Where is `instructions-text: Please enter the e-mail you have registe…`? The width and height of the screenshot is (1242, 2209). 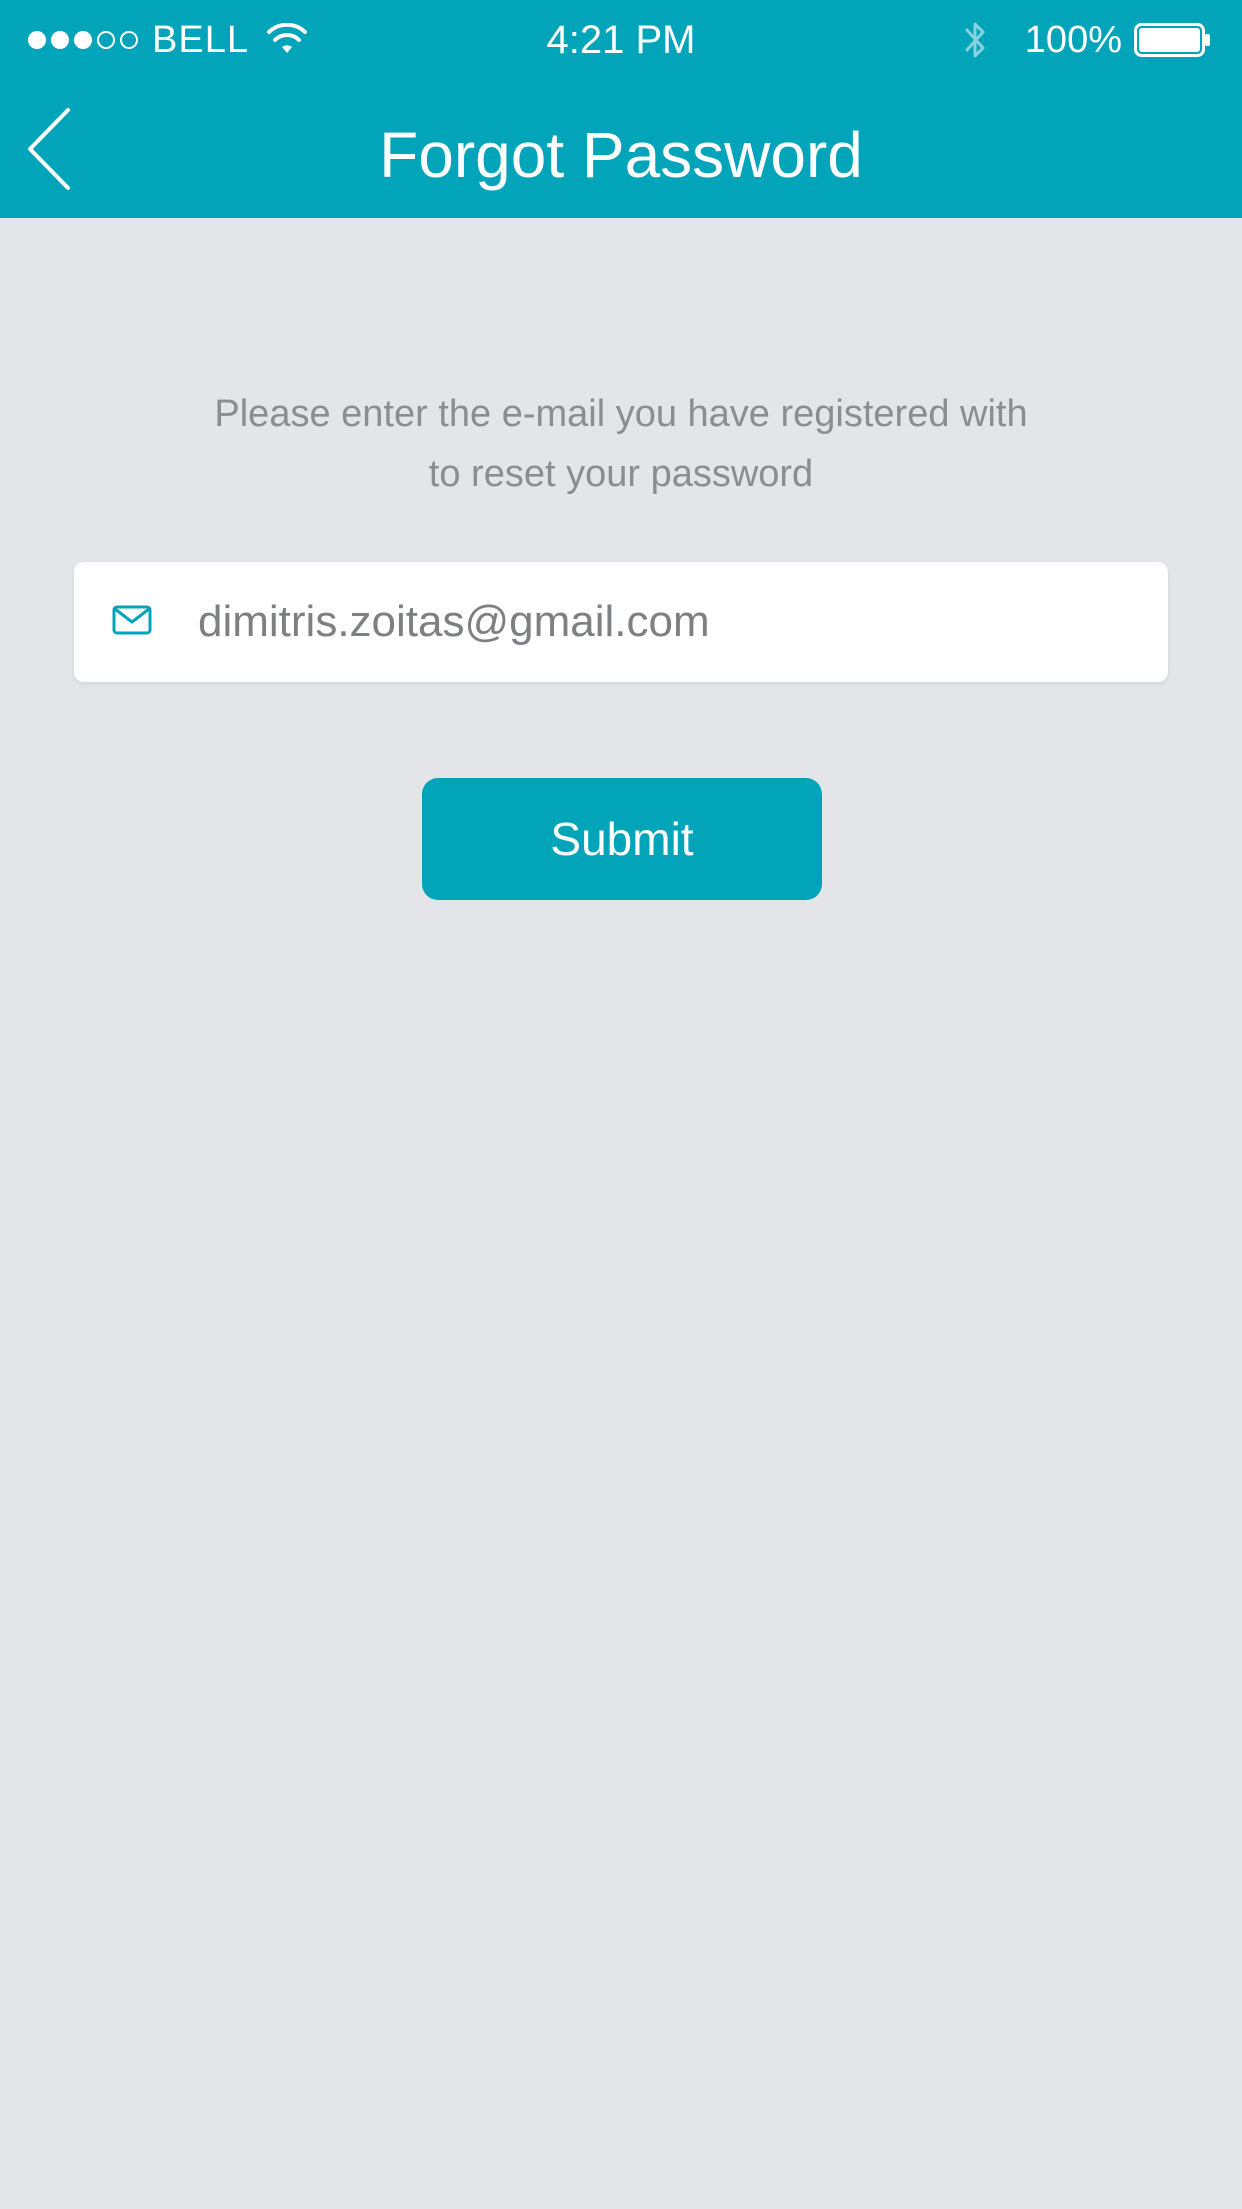 instructions-text: Please enter the e-mail you have registe… is located at coordinates (621, 444).